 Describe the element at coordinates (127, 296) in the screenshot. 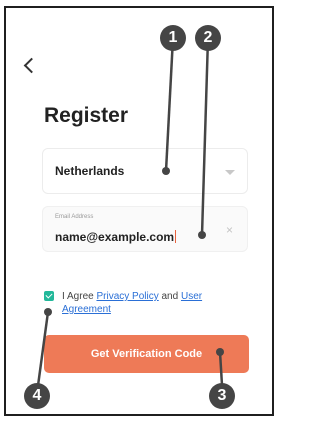

I see `privacy-policy-link: Privacy Policy` at that location.